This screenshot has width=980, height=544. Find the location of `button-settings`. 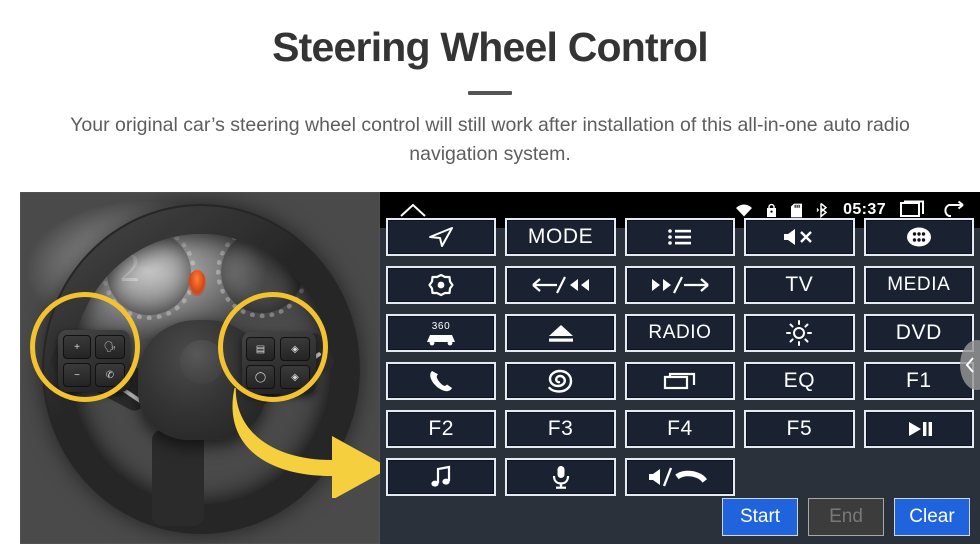

button-settings is located at coordinates (441, 285).